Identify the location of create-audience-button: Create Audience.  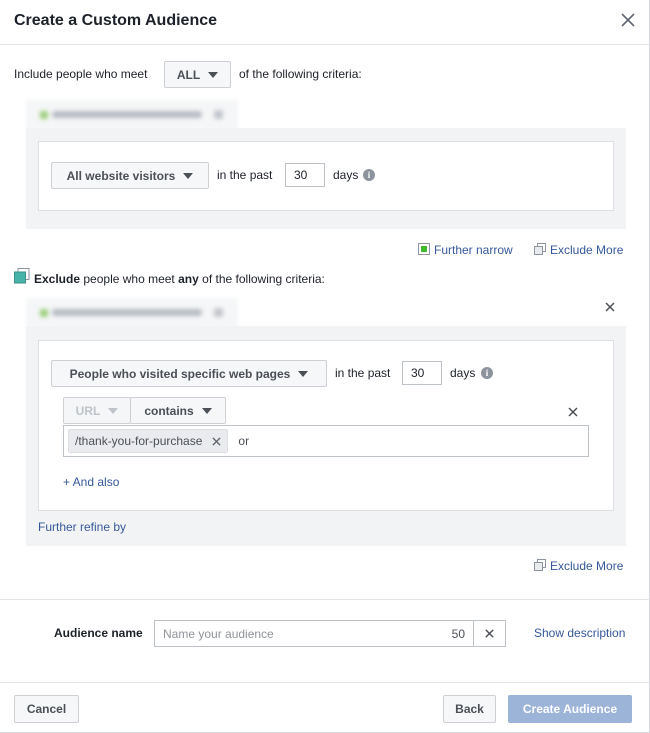
(570, 709).